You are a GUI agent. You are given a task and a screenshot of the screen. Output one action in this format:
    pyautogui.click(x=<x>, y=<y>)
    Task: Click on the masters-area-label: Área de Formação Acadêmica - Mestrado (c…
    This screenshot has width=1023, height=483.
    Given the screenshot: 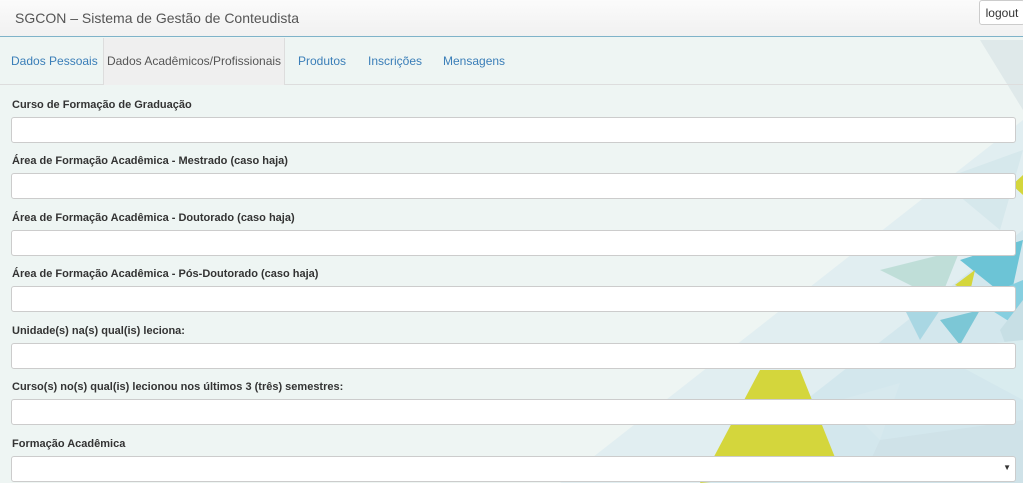 What is the action you would take?
    pyautogui.click(x=150, y=161)
    